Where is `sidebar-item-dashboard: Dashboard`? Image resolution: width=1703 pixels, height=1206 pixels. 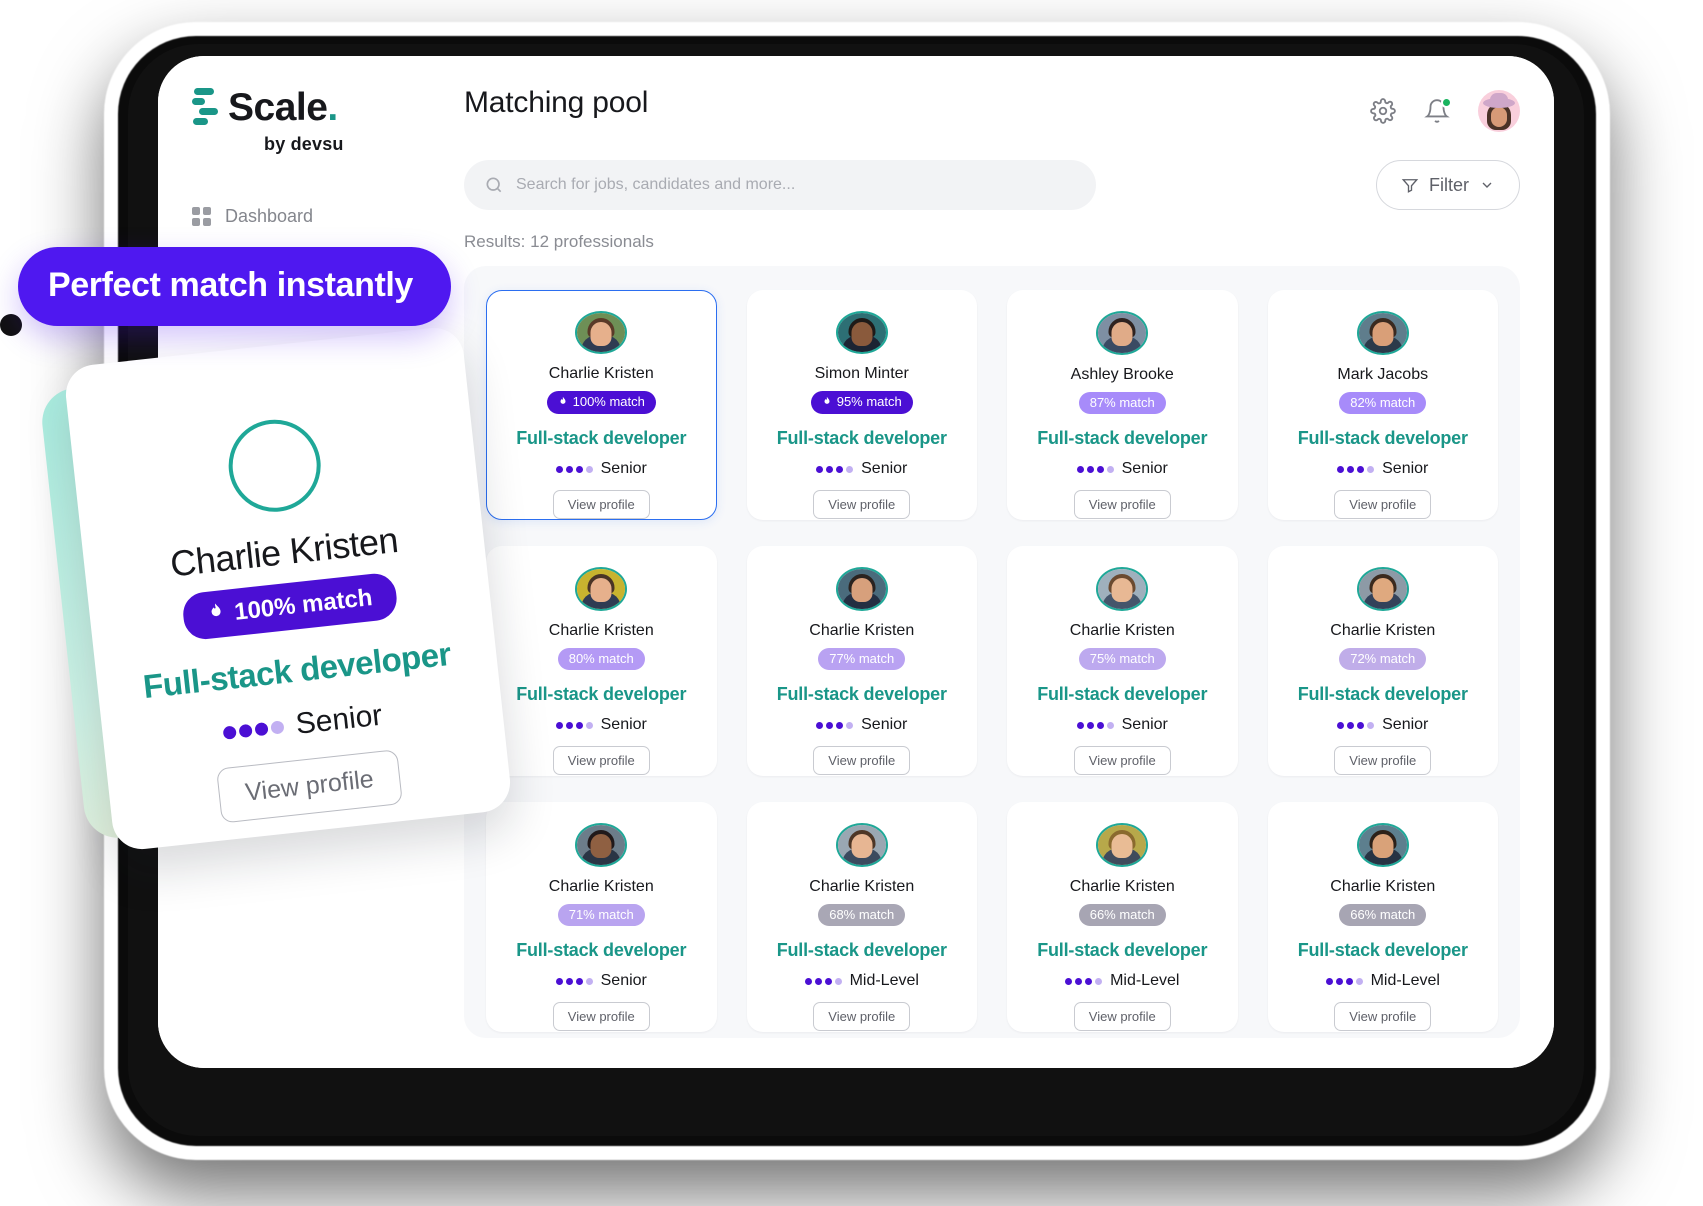
sidebar-item-dashboard: Dashboard is located at coordinates (302, 216).